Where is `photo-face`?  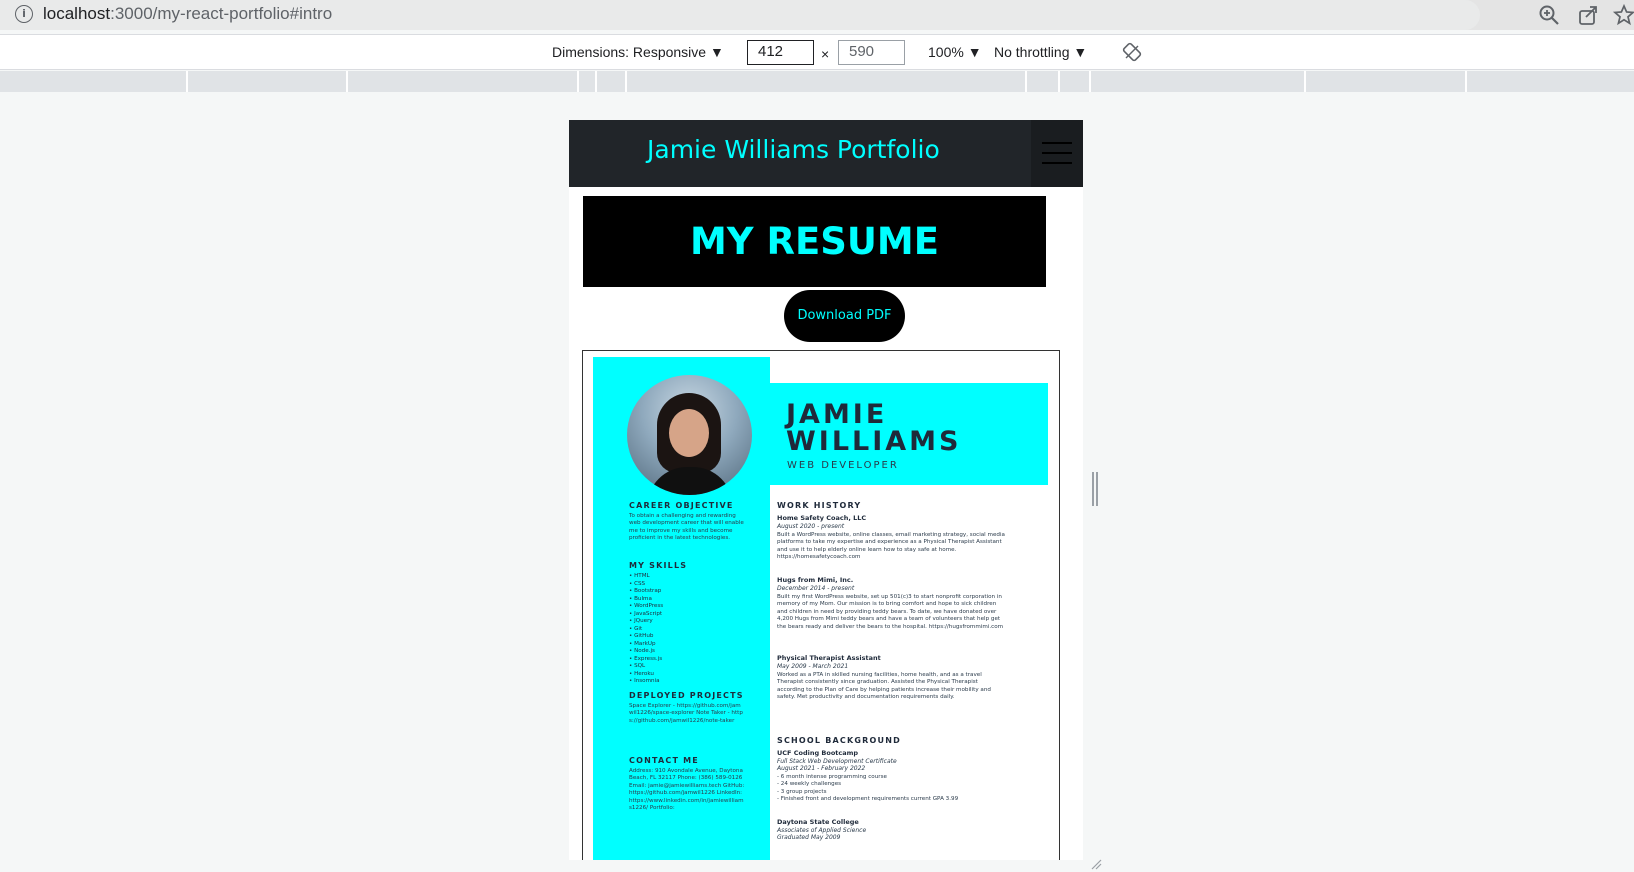
photo-face is located at coordinates (689, 433).